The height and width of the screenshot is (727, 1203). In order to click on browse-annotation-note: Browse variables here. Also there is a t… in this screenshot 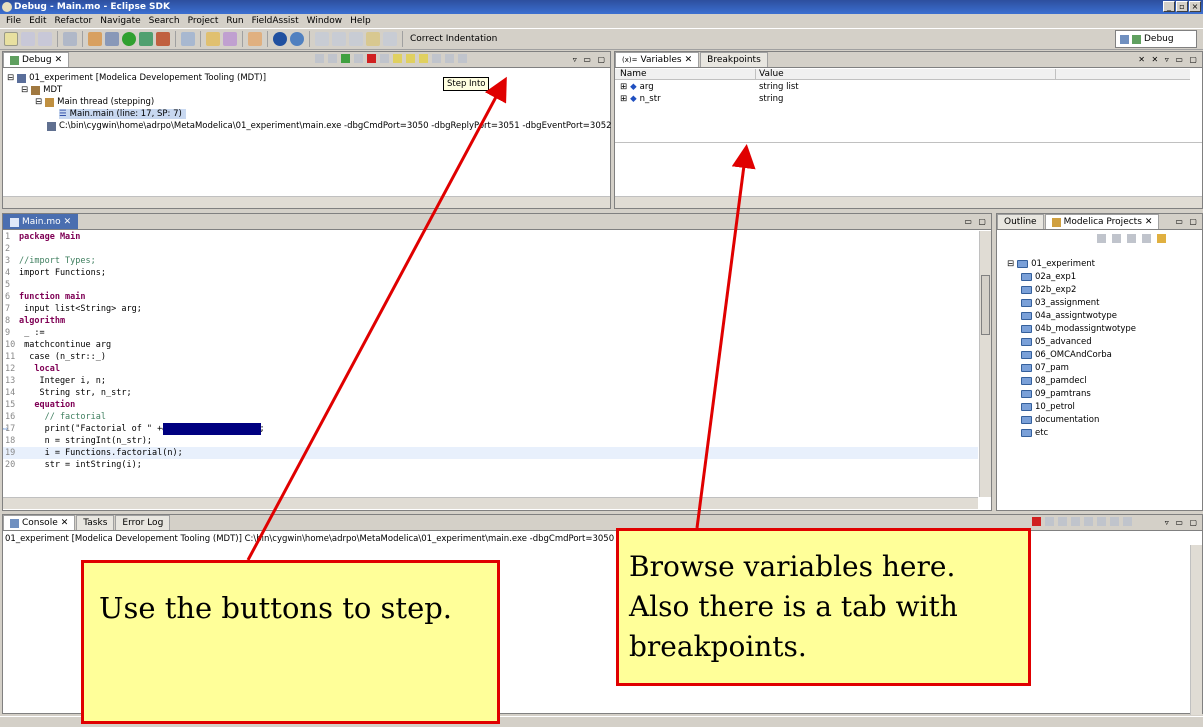, I will do `click(823, 607)`.